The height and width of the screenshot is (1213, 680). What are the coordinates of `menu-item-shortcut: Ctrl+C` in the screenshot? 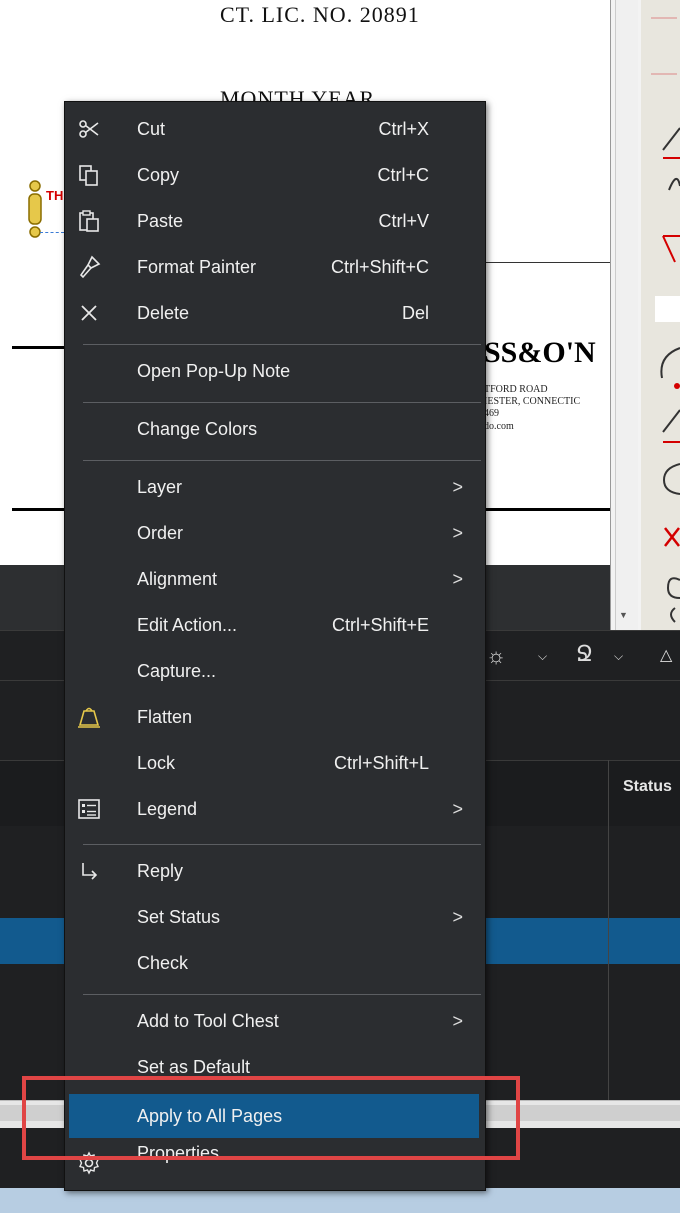 It's located at (403, 175).